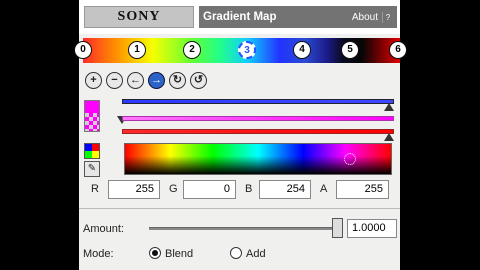 This screenshot has width=480, height=270. I want to click on swap-left-icon: ↻, so click(177, 80).